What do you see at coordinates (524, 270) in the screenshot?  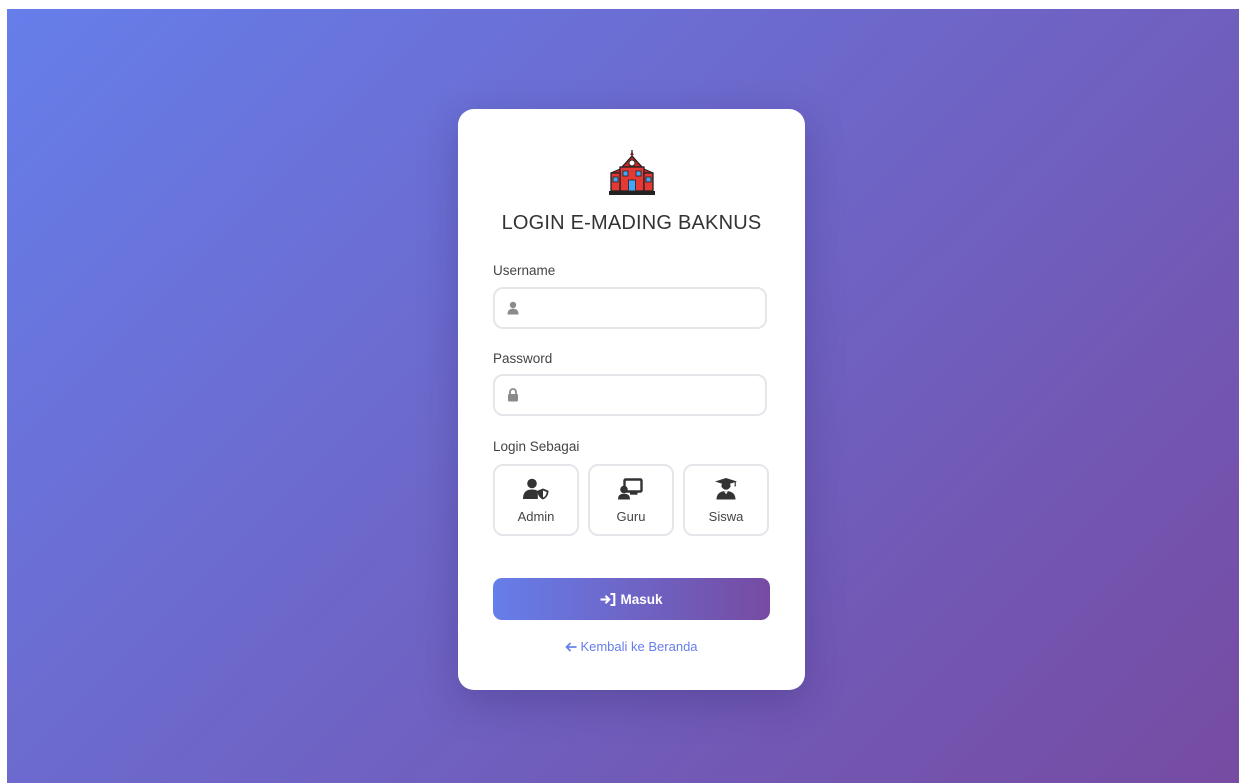 I see `username-label: Username` at bounding box center [524, 270].